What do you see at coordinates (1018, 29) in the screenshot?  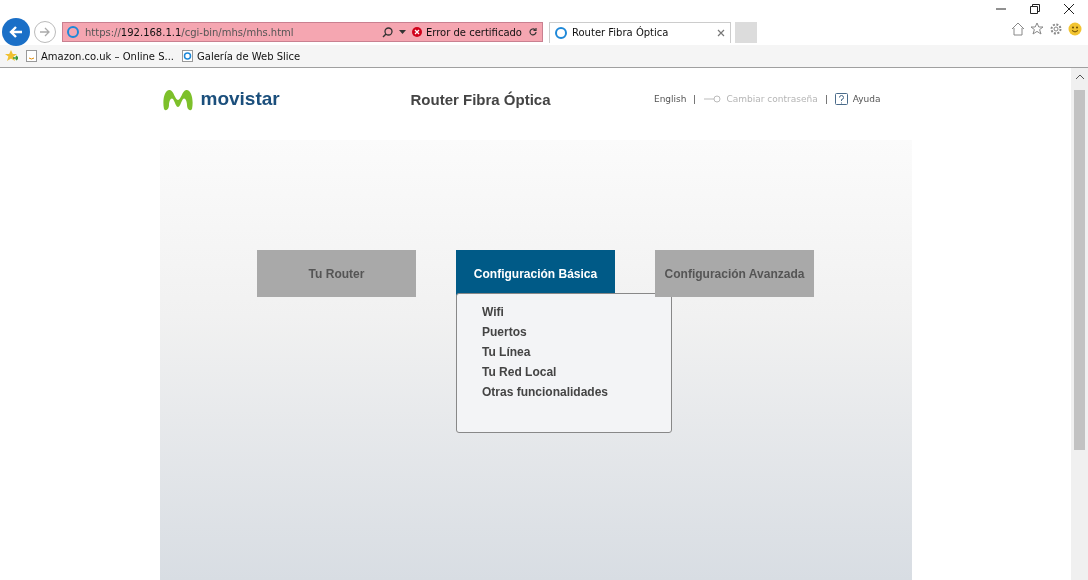 I see `home-icon` at bounding box center [1018, 29].